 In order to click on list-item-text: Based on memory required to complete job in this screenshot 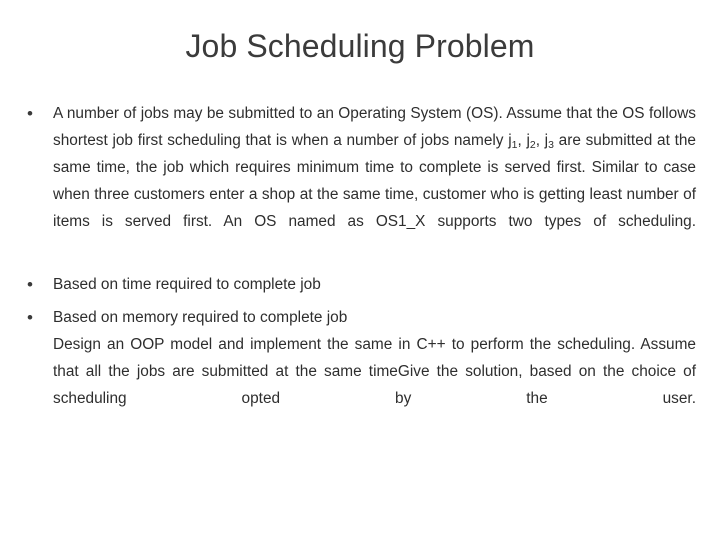, I will do `click(200, 317)`.